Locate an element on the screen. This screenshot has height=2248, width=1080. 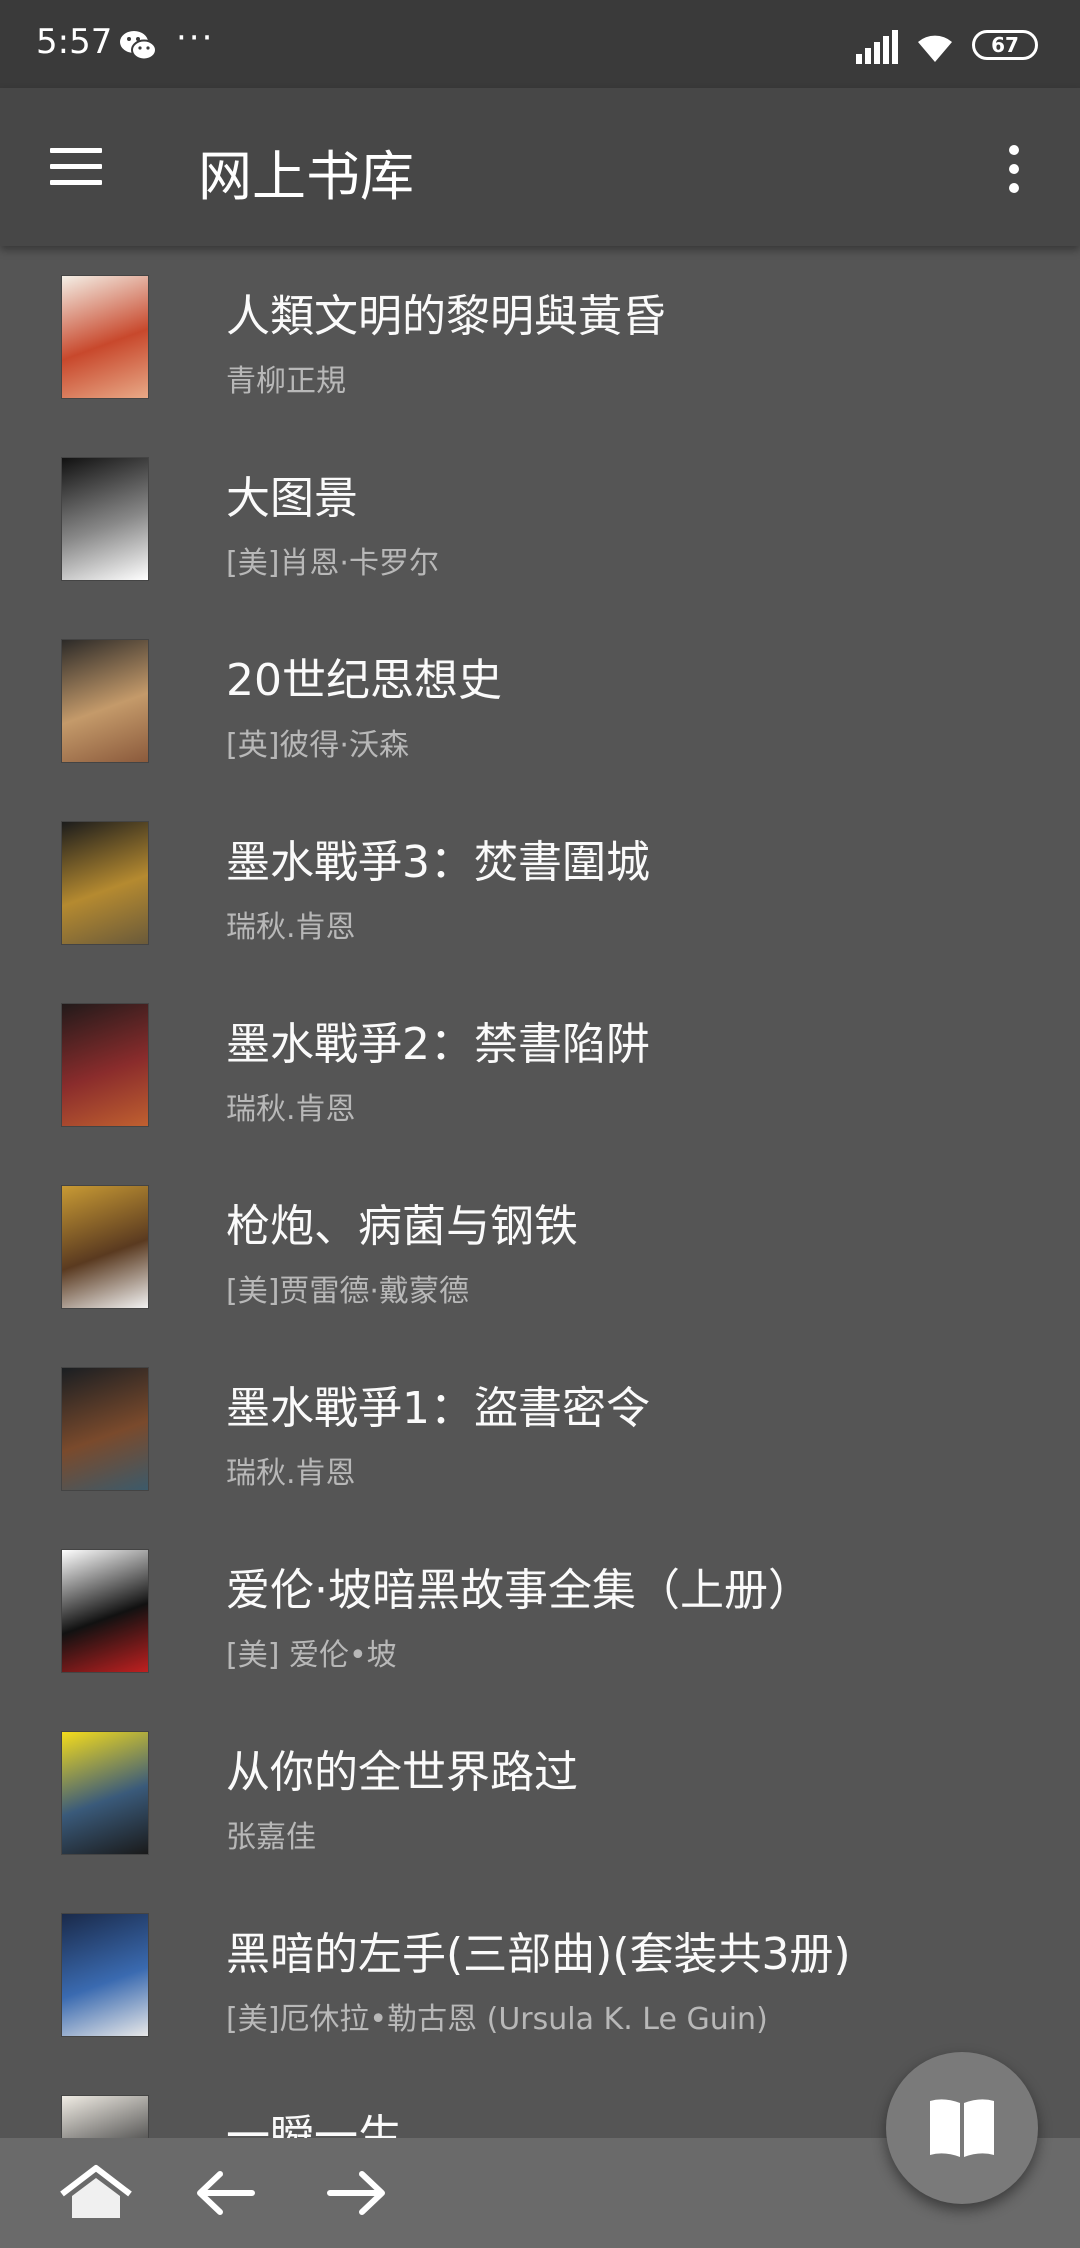
book-title: 枪炮、病菌与钢铁 is located at coordinates (402, 1226).